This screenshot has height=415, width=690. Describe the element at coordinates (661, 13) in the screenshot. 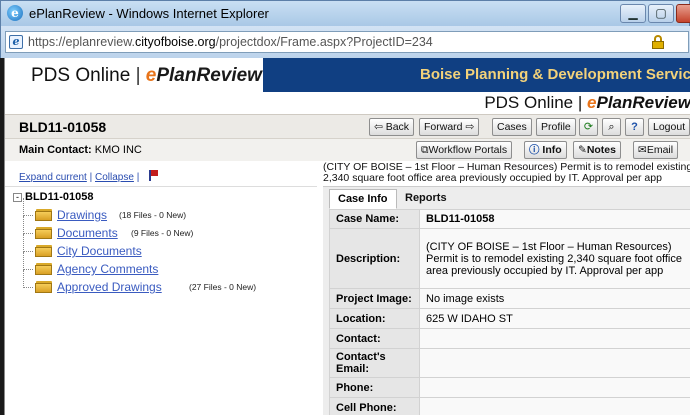

I see `maximize-button: ▢` at that location.